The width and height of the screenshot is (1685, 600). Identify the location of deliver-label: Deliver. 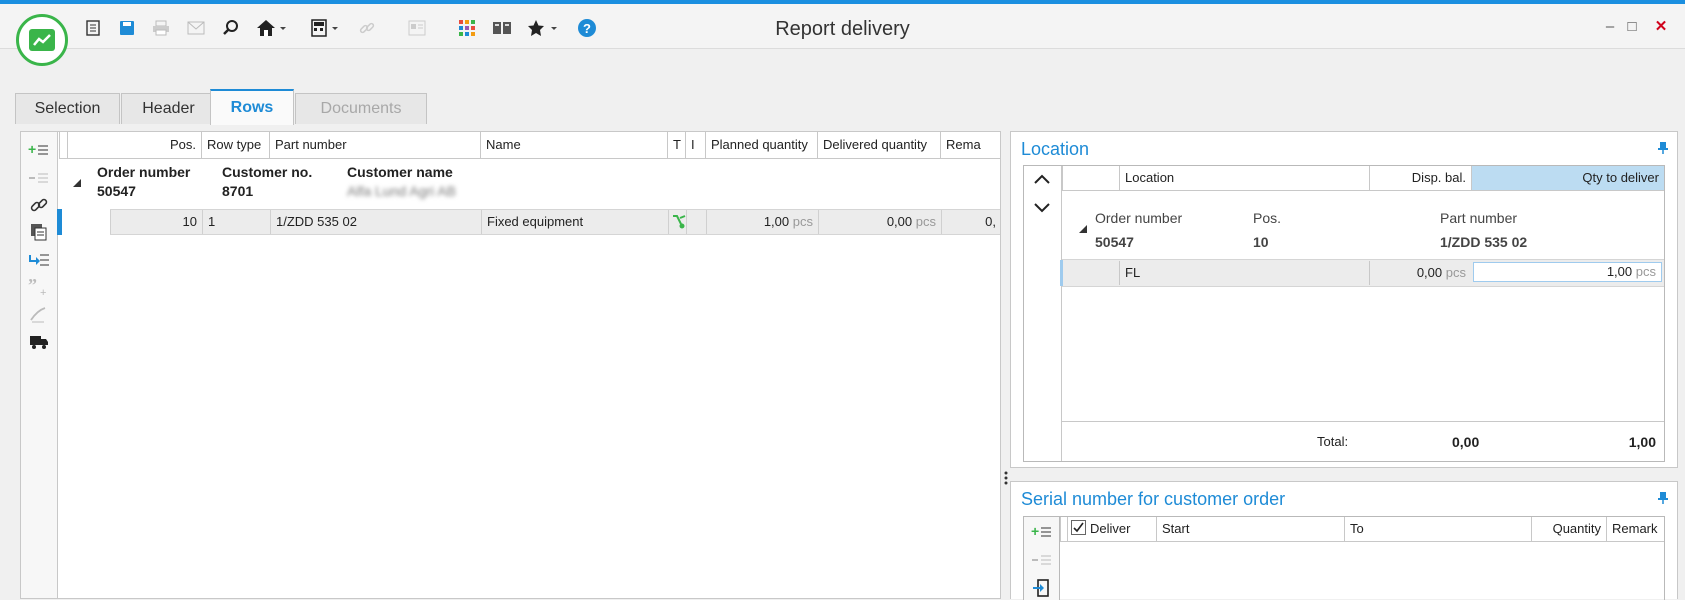
(1110, 528).